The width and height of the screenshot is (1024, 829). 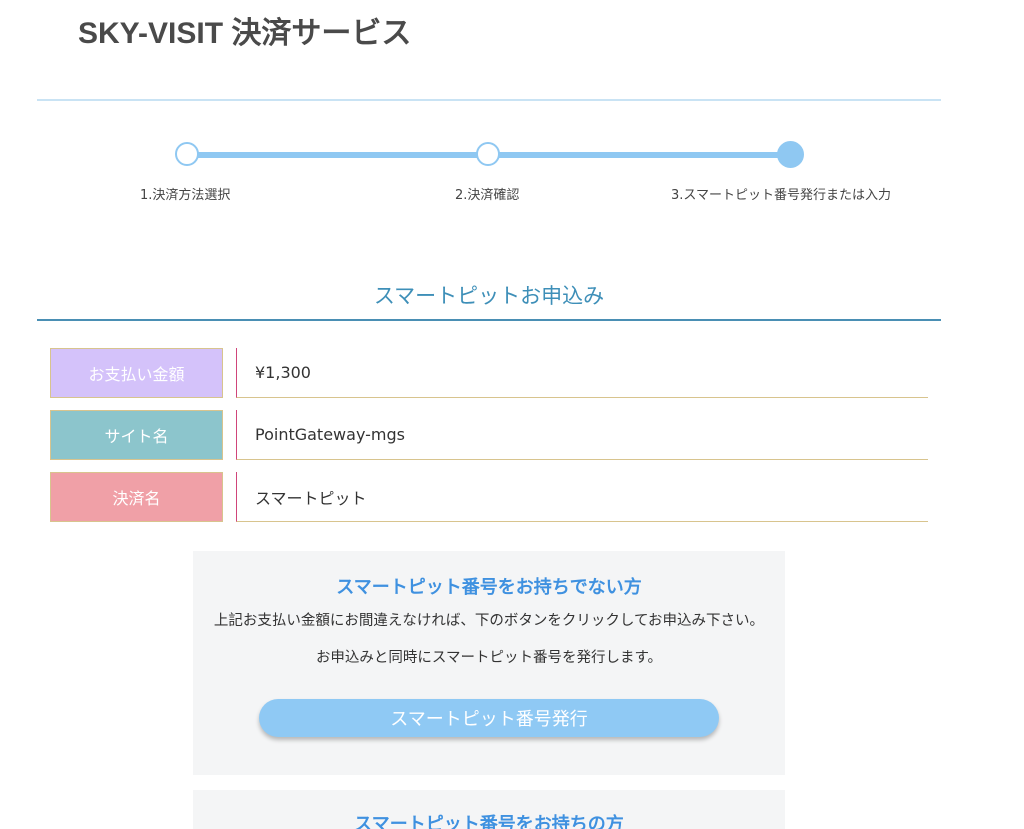 I want to click on payment-name-value: スマートピット, so click(x=582, y=497).